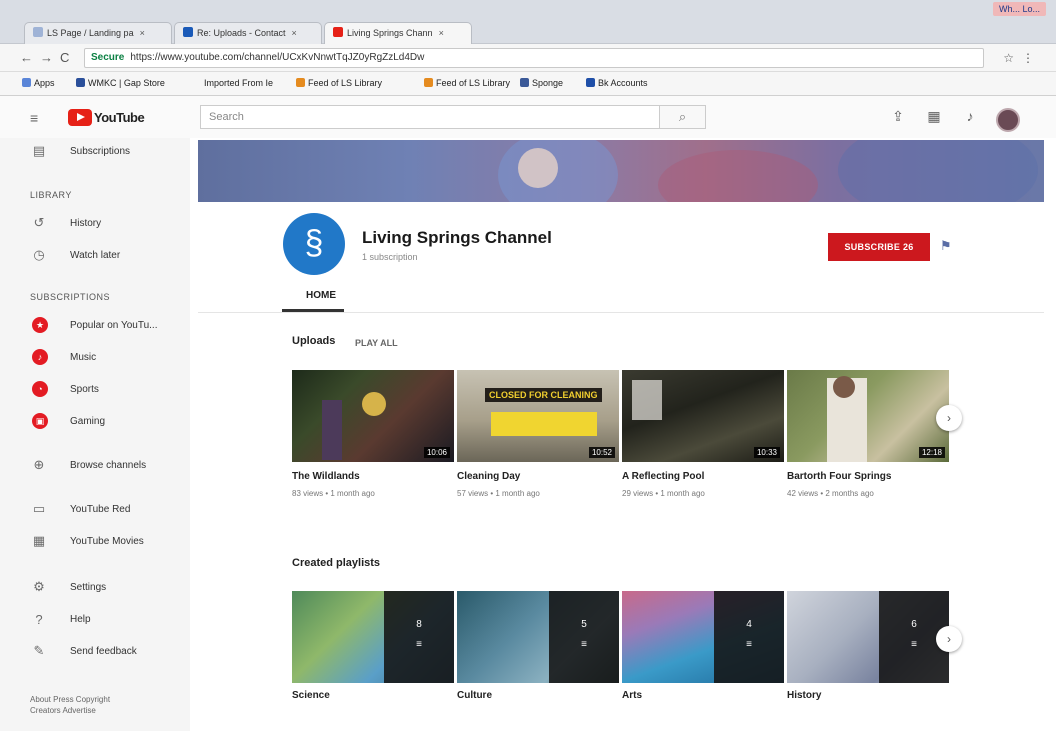  Describe the element at coordinates (311, 695) in the screenshot. I see `playlist-title: Science` at that location.